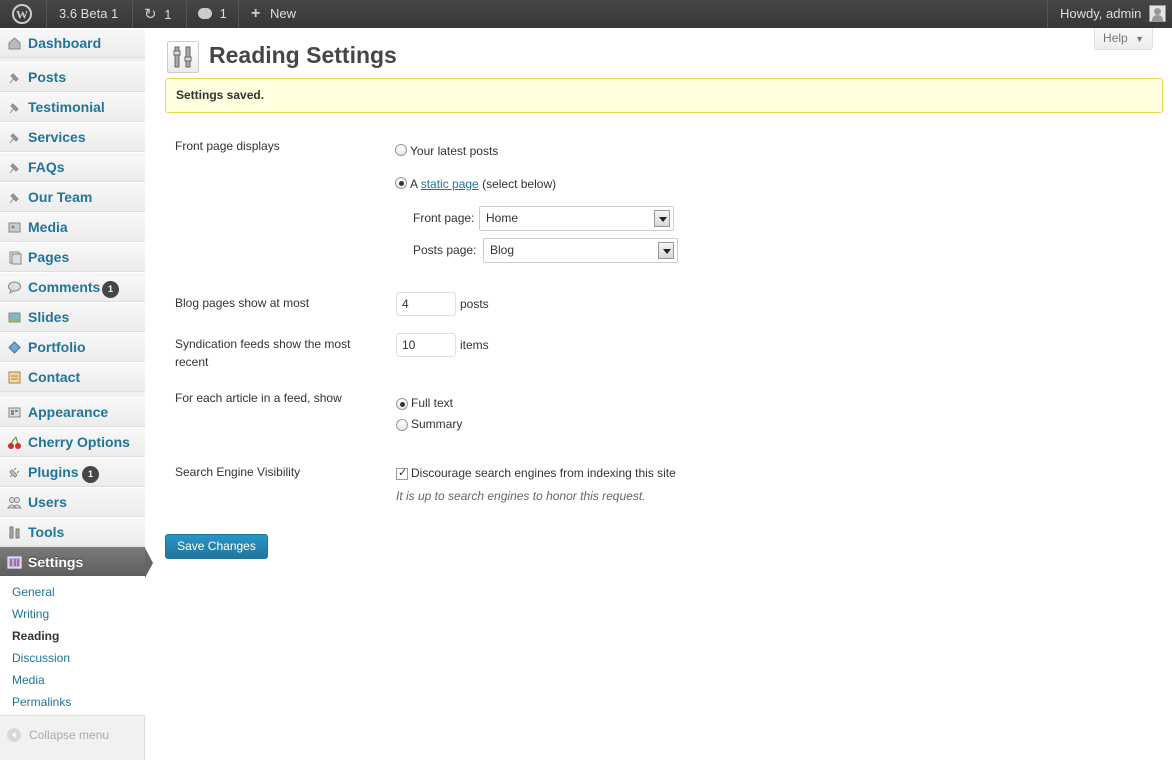 The image size is (1172, 760). Describe the element at coordinates (79, 442) in the screenshot. I see `sidebar-item-label: Cherry Options` at that location.